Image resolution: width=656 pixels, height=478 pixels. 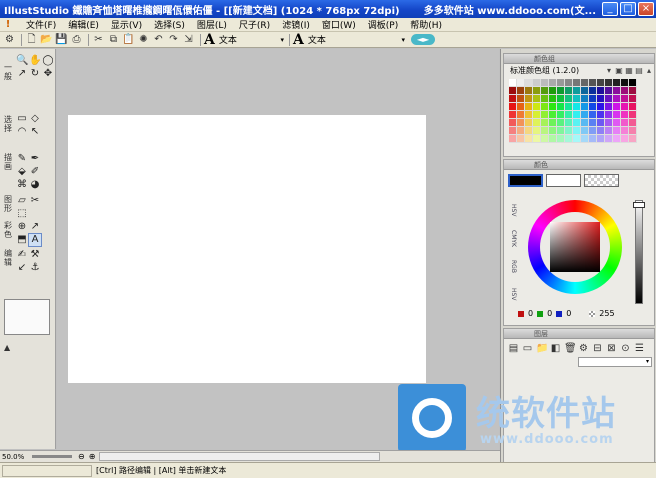 What do you see at coordinates (173, 39) in the screenshot?
I see `redo-icon: ↷` at bounding box center [173, 39].